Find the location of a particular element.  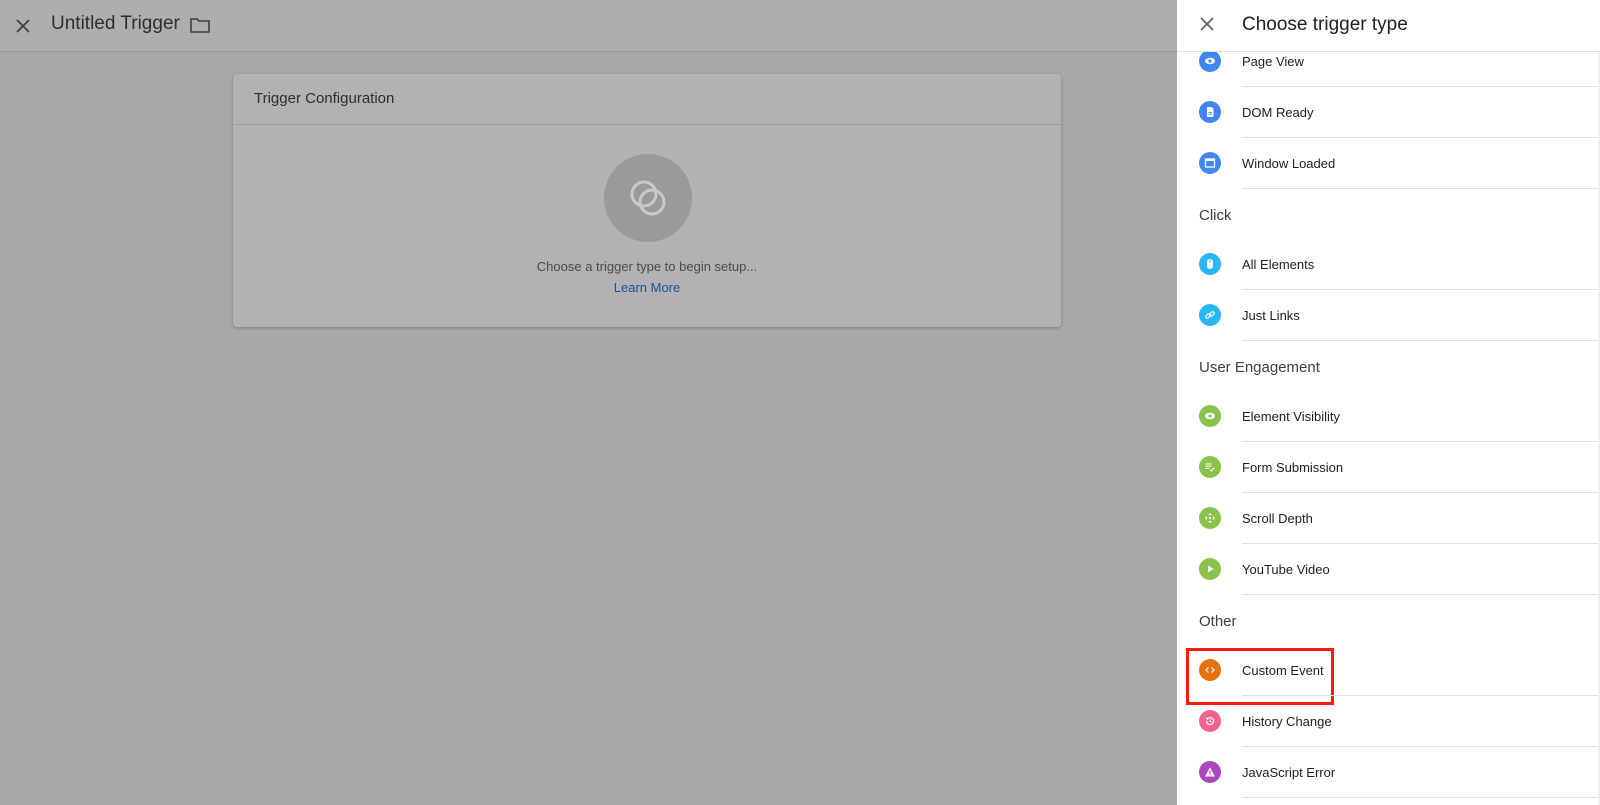

item-label: Page View is located at coordinates (1273, 61).